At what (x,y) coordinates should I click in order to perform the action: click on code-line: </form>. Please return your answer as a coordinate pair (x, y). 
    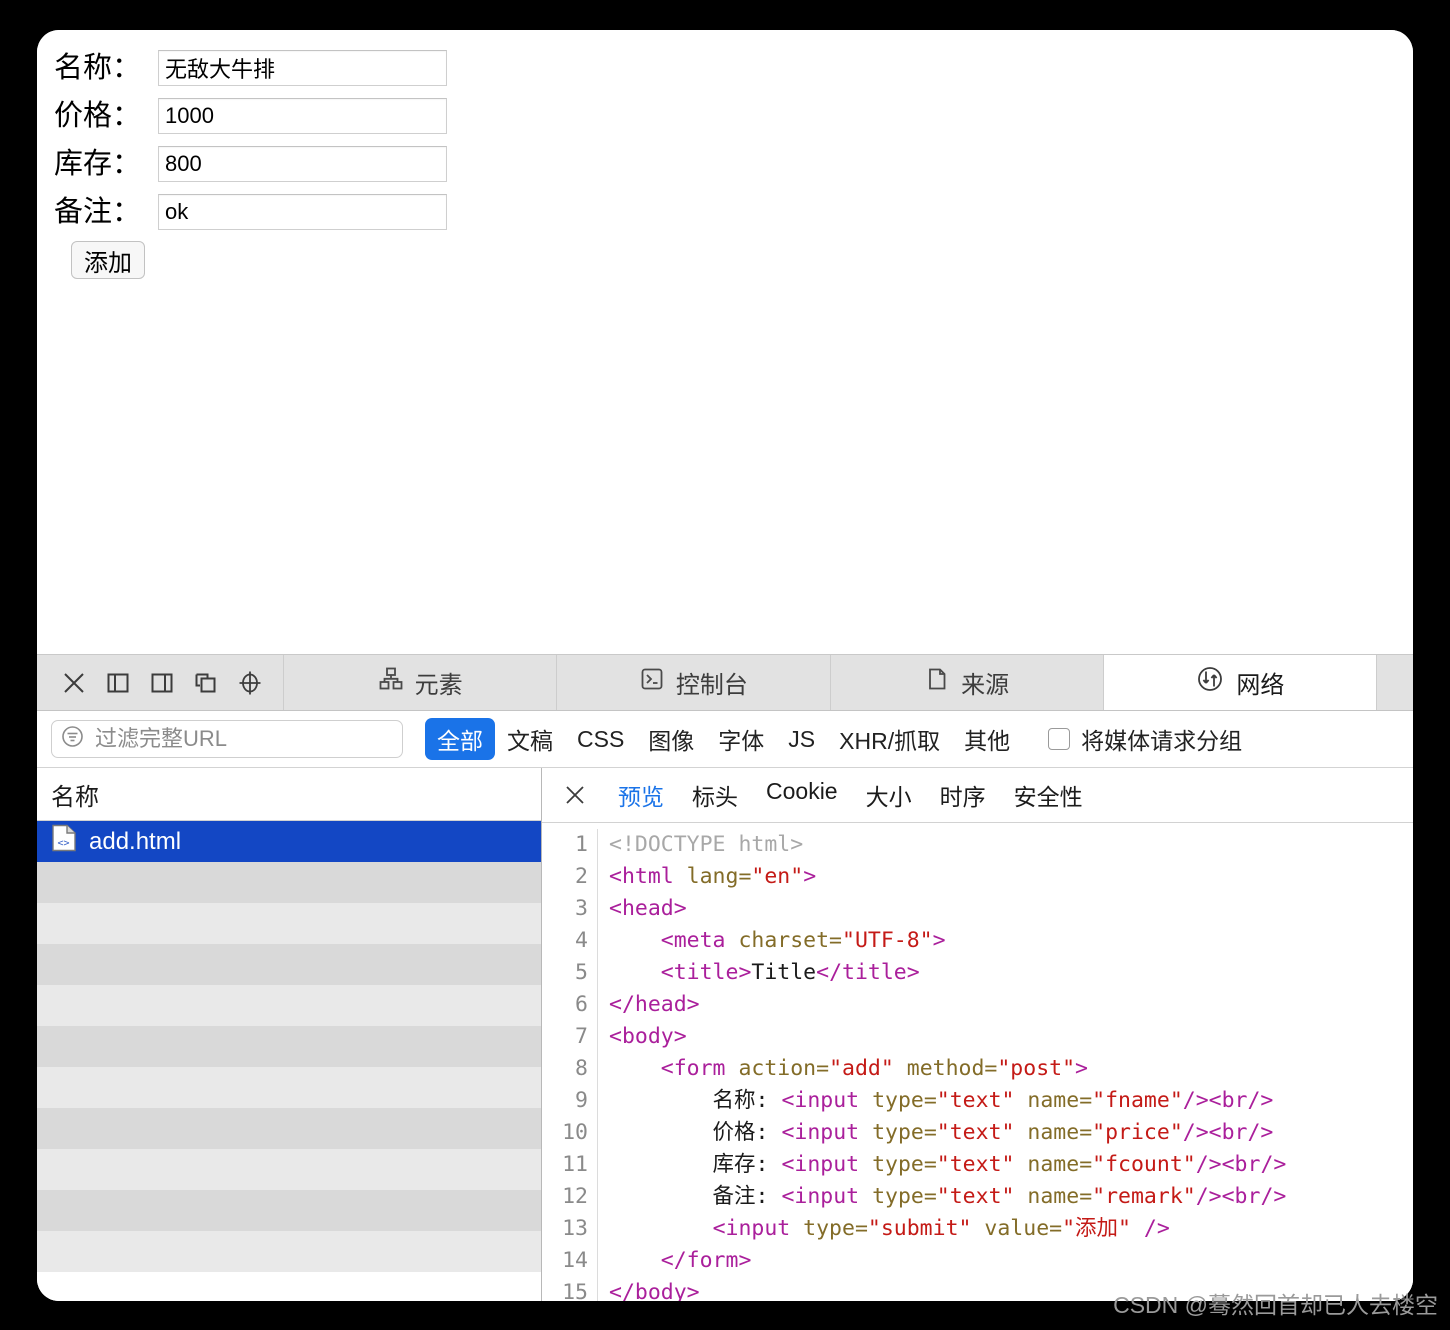
    Looking at the image, I should click on (706, 1260).